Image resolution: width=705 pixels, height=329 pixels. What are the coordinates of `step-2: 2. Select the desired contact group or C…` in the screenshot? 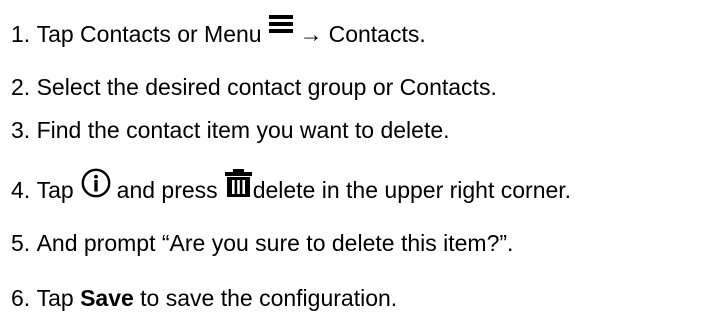 It's located at (254, 87).